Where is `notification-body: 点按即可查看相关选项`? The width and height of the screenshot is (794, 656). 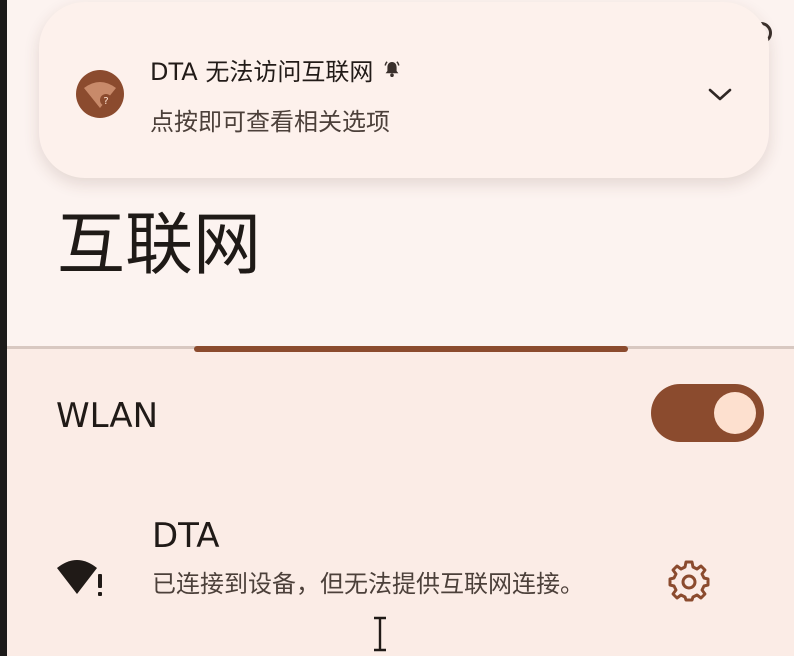
notification-body: 点按即可查看相关选项 is located at coordinates (270, 122).